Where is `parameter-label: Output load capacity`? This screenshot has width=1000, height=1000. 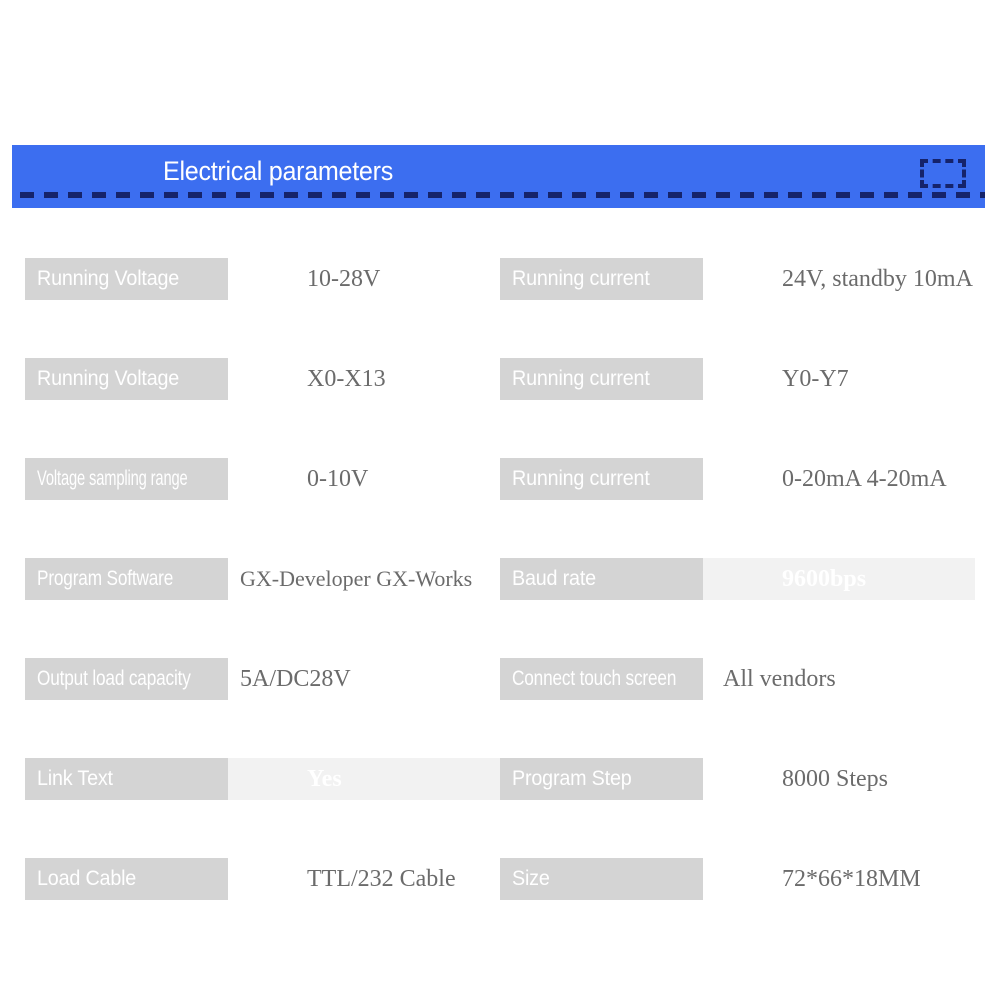 parameter-label: Output load capacity is located at coordinates (126, 679).